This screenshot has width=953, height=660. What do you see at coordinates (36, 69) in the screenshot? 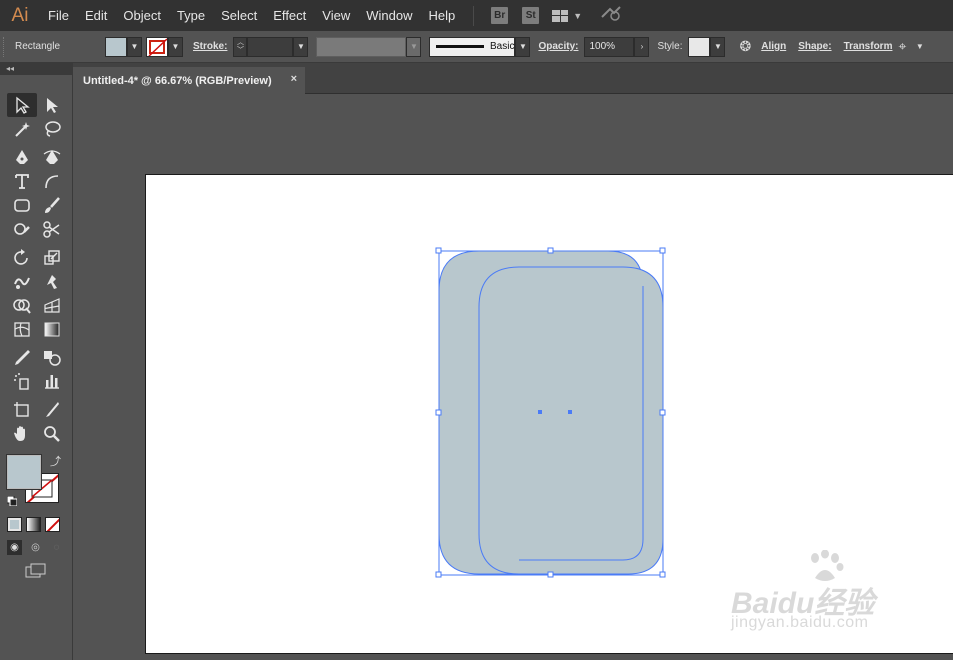
I see `panel-collapse-button: ◂◂` at bounding box center [36, 69].